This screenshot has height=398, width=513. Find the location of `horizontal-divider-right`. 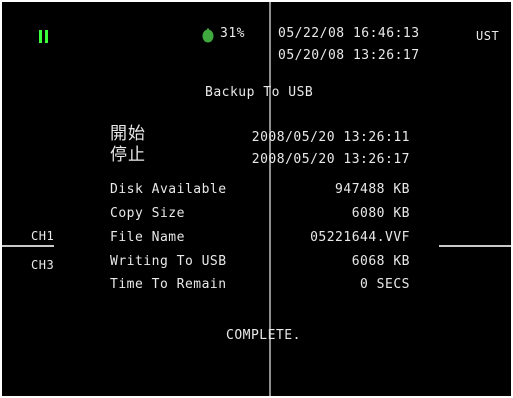

horizontal-divider-right is located at coordinates (475, 246).